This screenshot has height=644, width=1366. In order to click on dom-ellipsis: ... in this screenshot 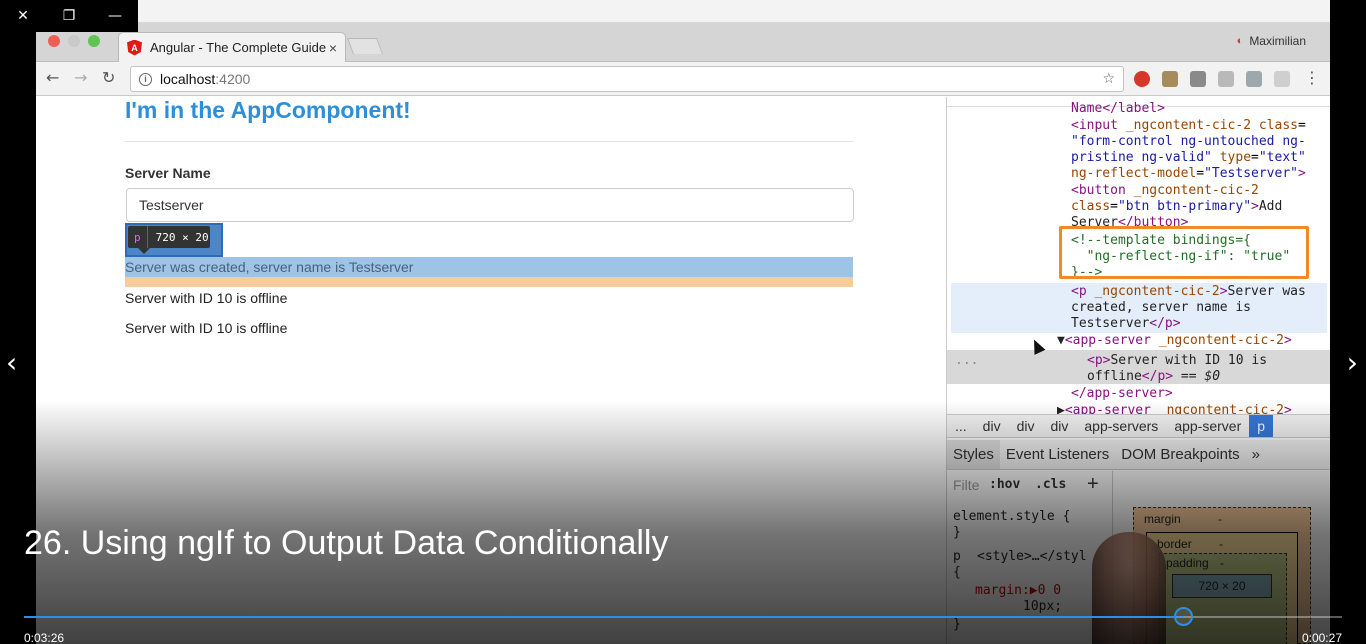, I will do `click(966, 361)`.